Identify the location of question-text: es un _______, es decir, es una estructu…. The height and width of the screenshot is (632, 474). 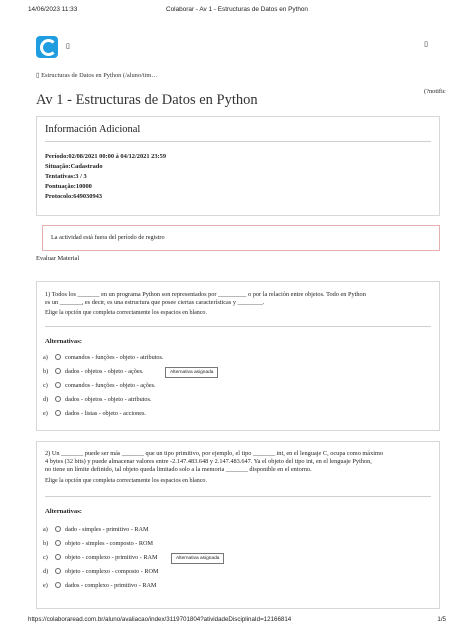
(155, 302).